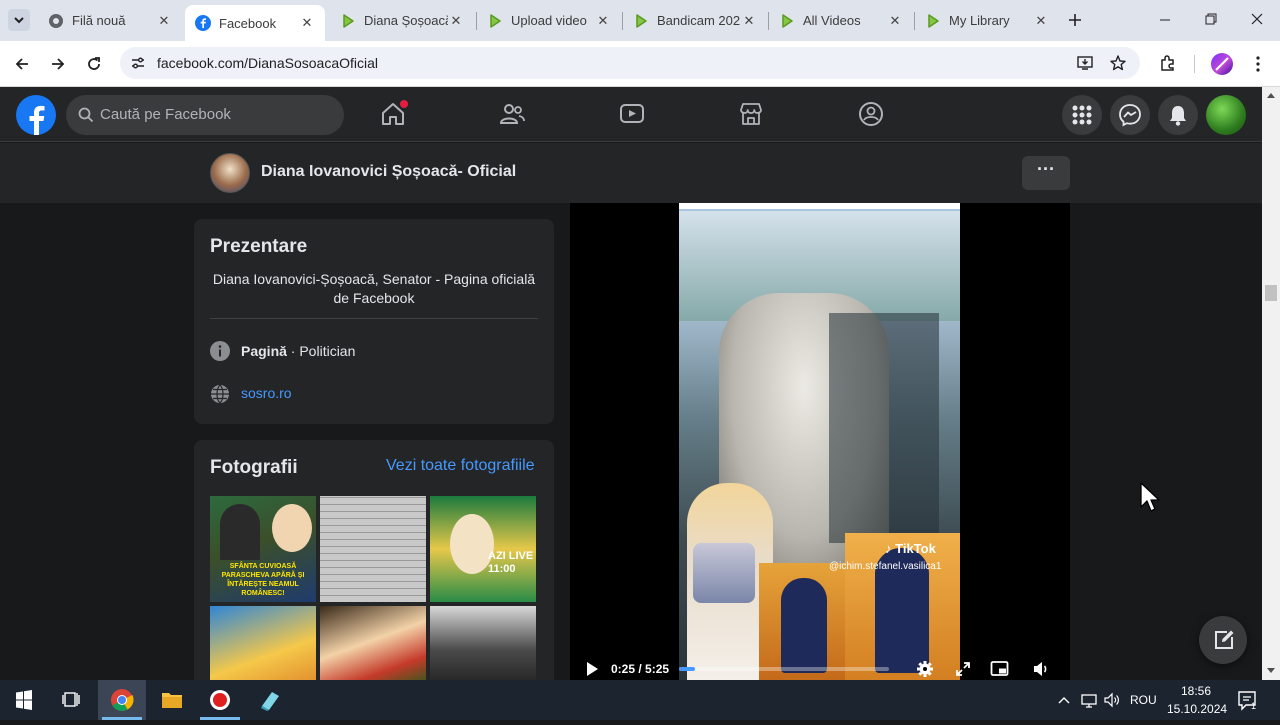 The height and width of the screenshot is (725, 1280). What do you see at coordinates (1271, 383) in the screenshot?
I see `page-scrollbar` at bounding box center [1271, 383].